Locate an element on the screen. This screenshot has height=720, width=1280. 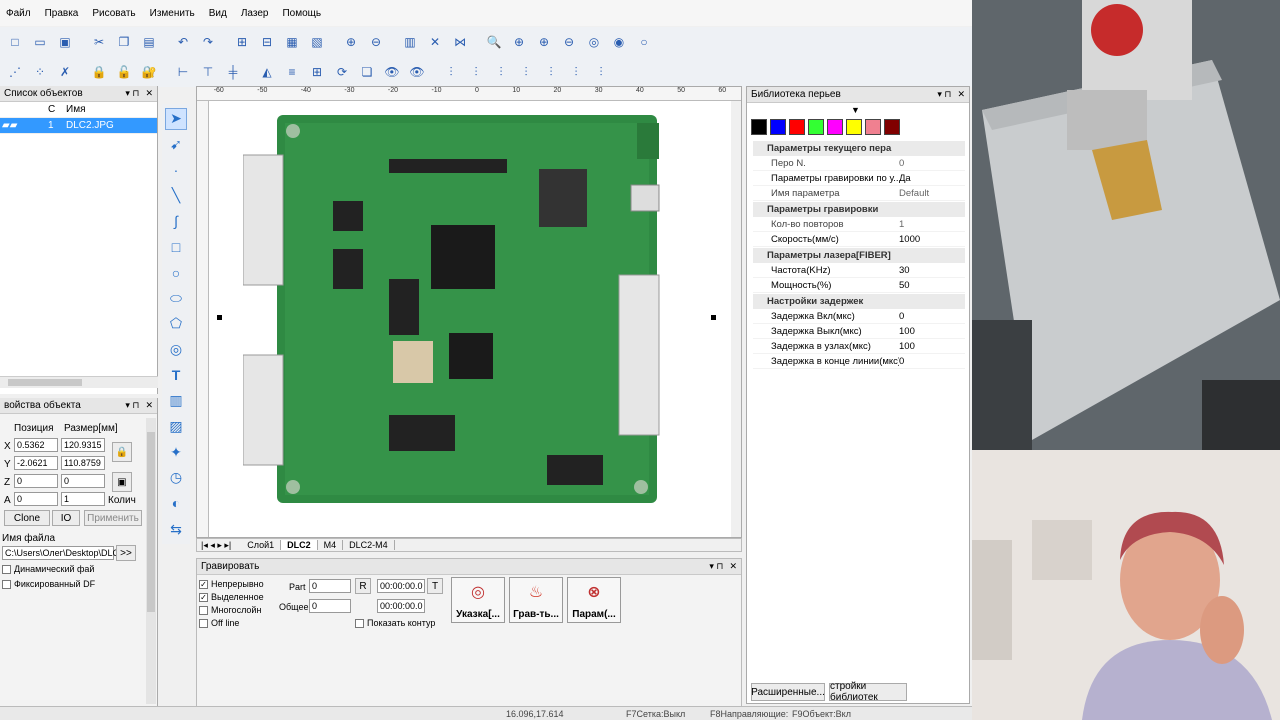
anchor-icon: ▣ is located at coordinates (122, 482).